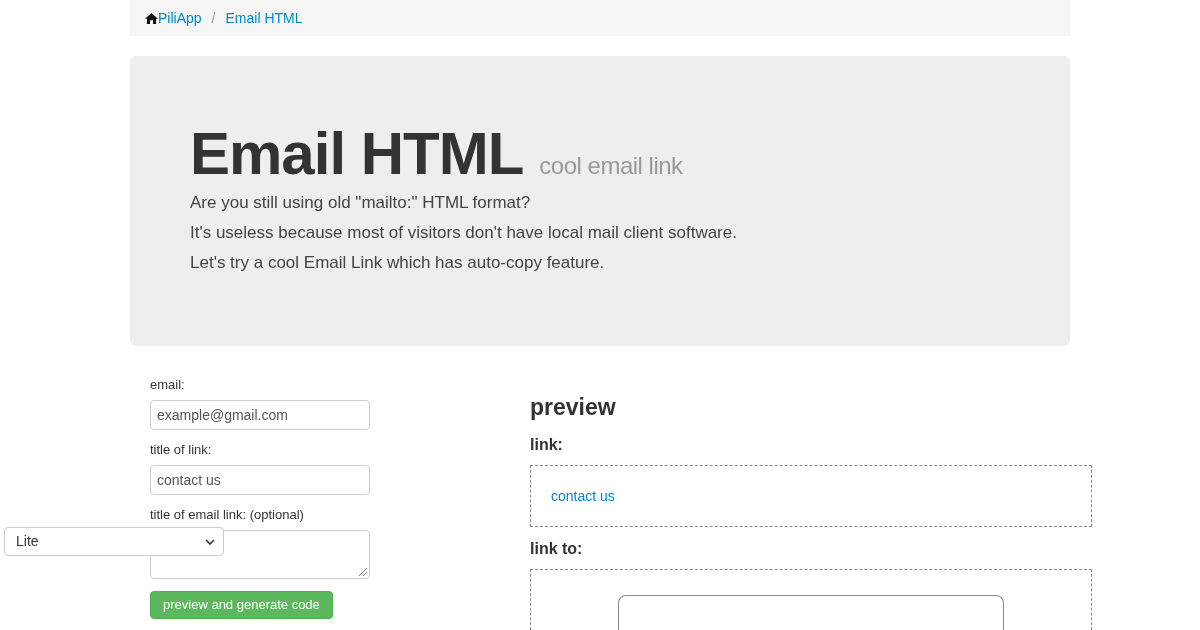 The height and width of the screenshot is (630, 1200). I want to click on field-label: email:, so click(167, 385).